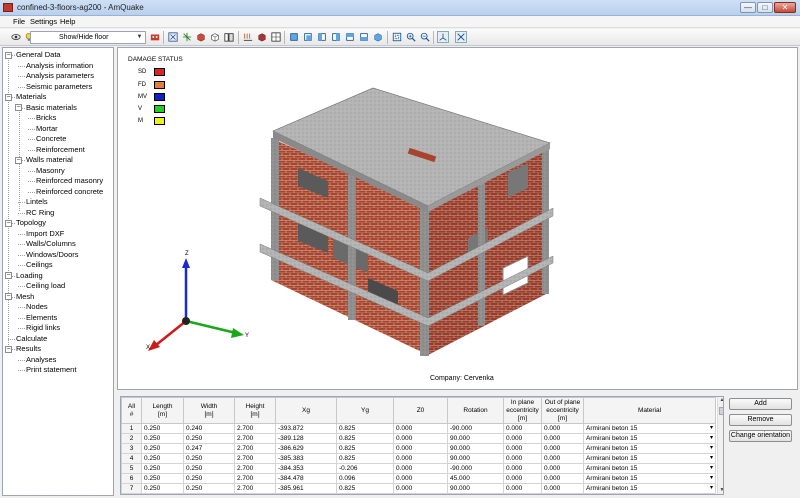 This screenshot has height=498, width=800. Describe the element at coordinates (41, 360) in the screenshot. I see `tree-item: Analyses` at that location.